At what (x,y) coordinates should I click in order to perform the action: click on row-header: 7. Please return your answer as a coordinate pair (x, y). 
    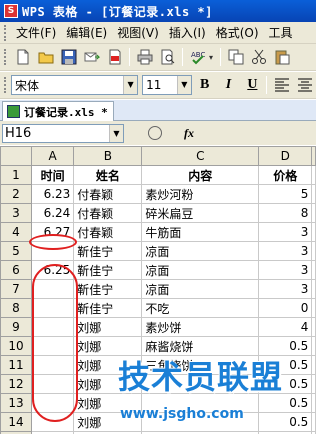
    Looking at the image, I should click on (16, 289).